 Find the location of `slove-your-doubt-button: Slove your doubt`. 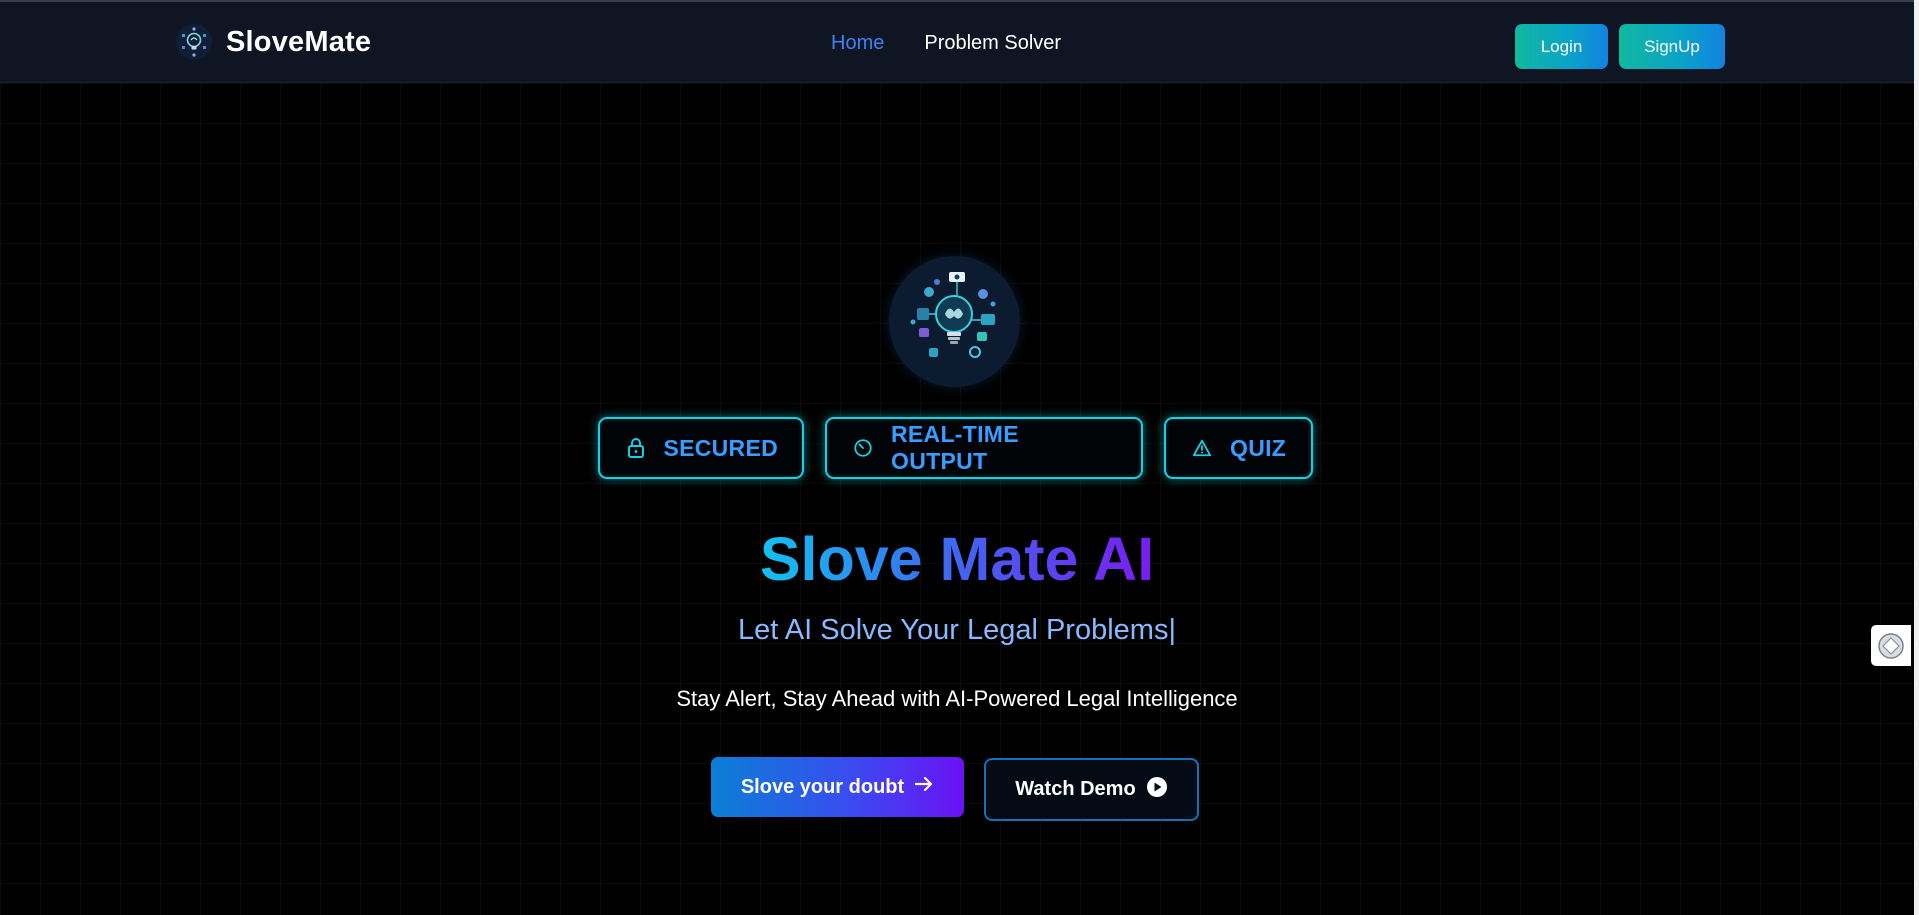

slove-your-doubt-button: Slove your doubt is located at coordinates (837, 787).